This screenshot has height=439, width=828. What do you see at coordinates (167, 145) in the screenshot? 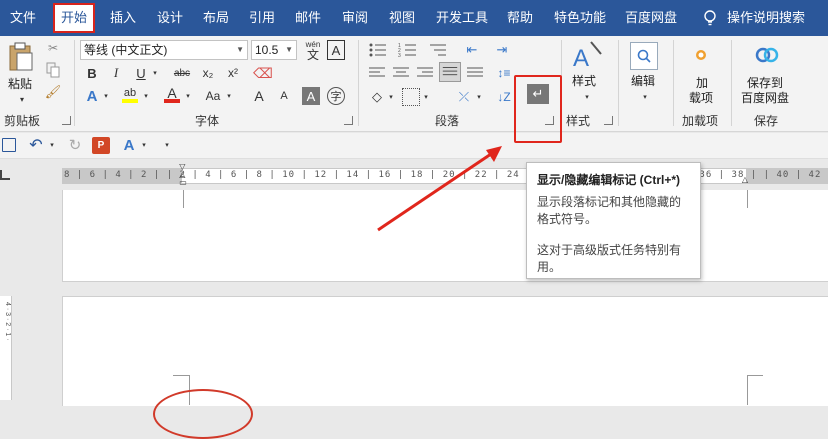
I see `customize-qat-icon: ▾` at bounding box center [167, 145].